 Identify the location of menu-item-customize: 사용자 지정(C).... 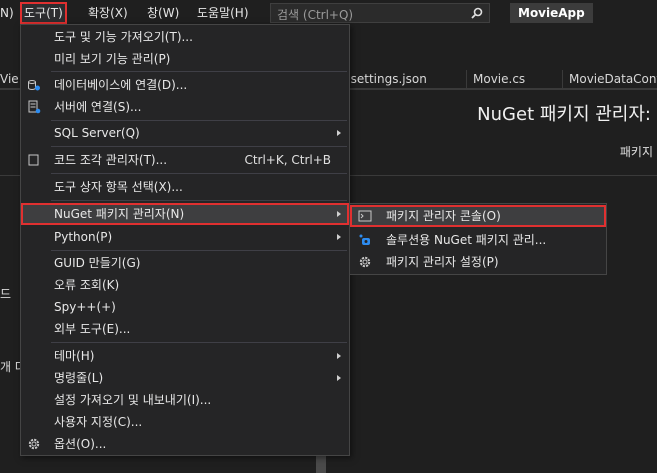
(185, 422).